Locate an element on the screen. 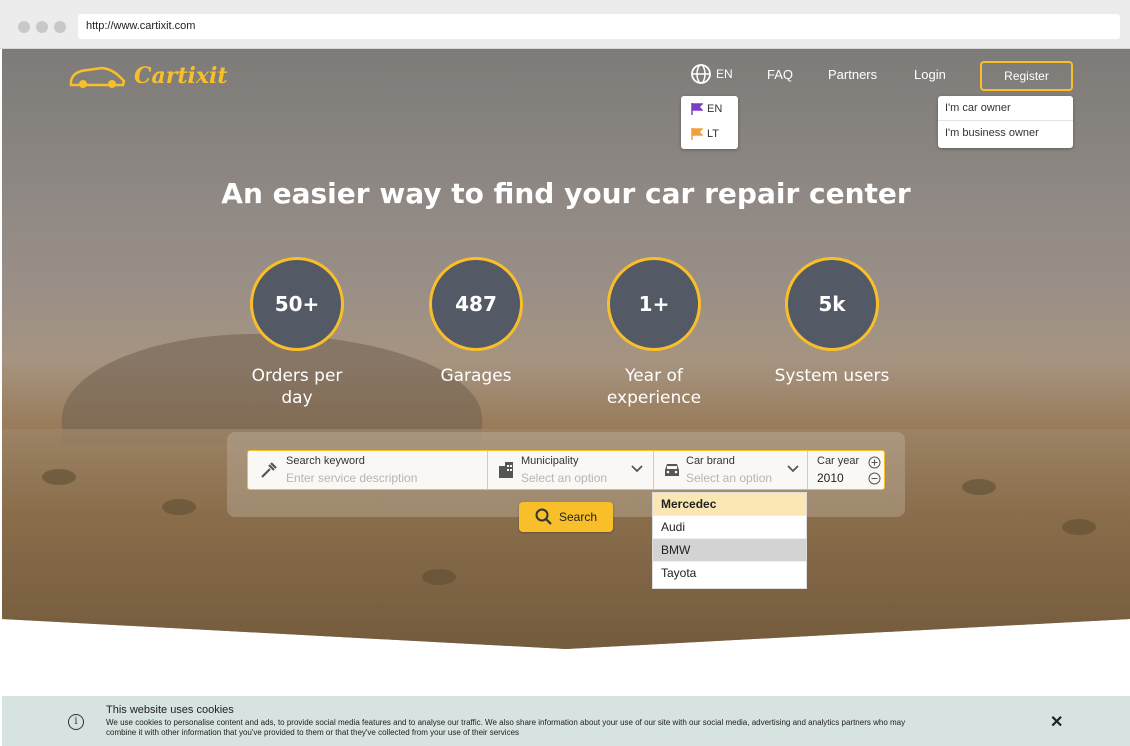 The width and height of the screenshot is (1130, 746). search-button: Search is located at coordinates (566, 517).